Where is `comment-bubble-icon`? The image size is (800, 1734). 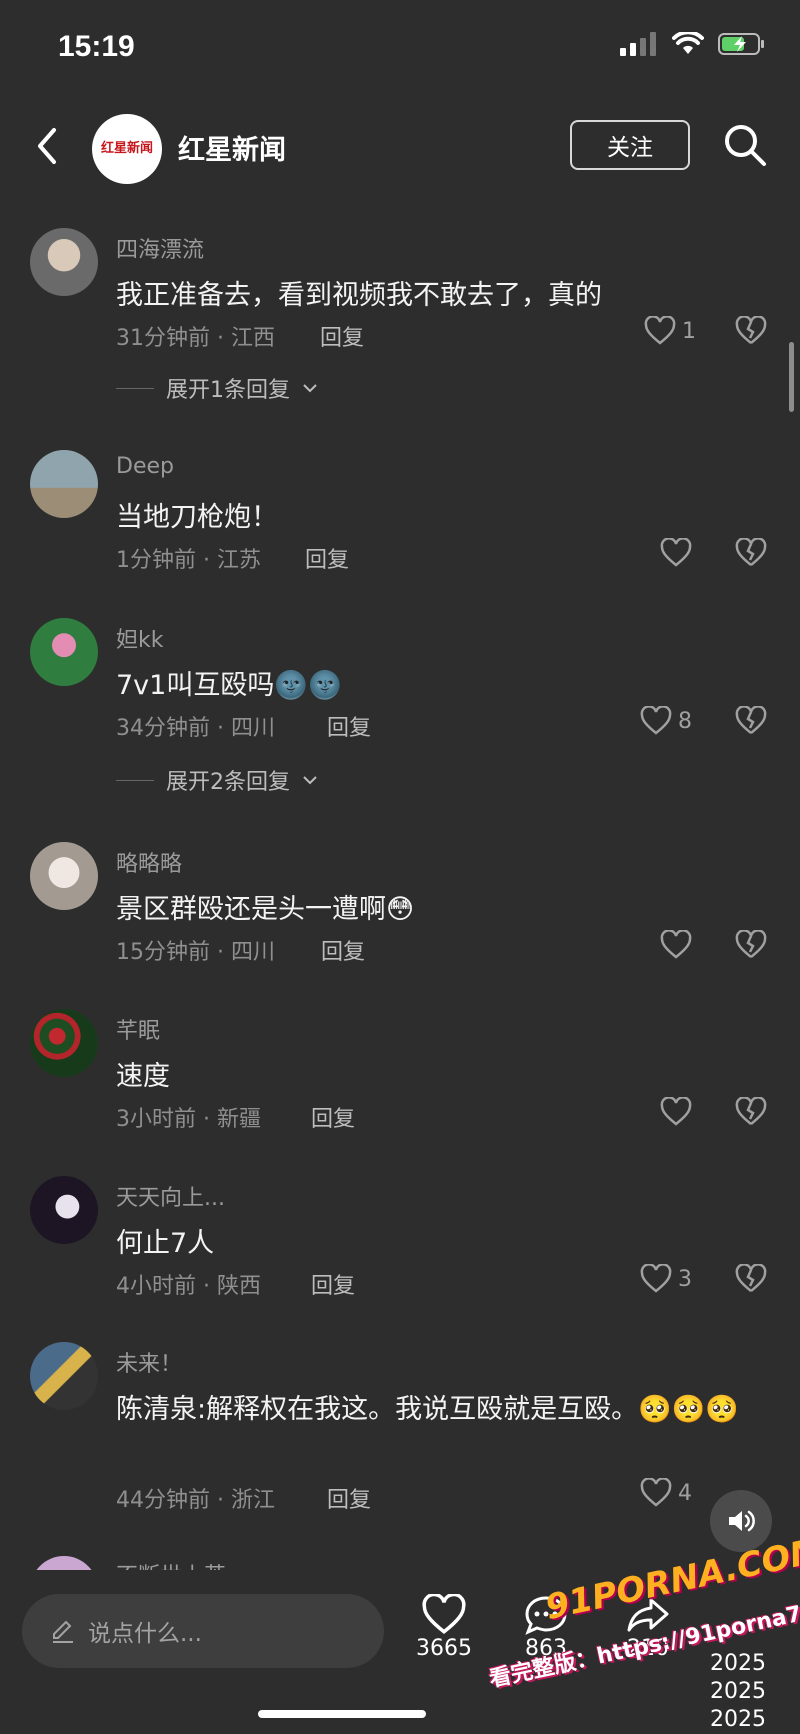
comment-bubble-icon is located at coordinates (546, 1615).